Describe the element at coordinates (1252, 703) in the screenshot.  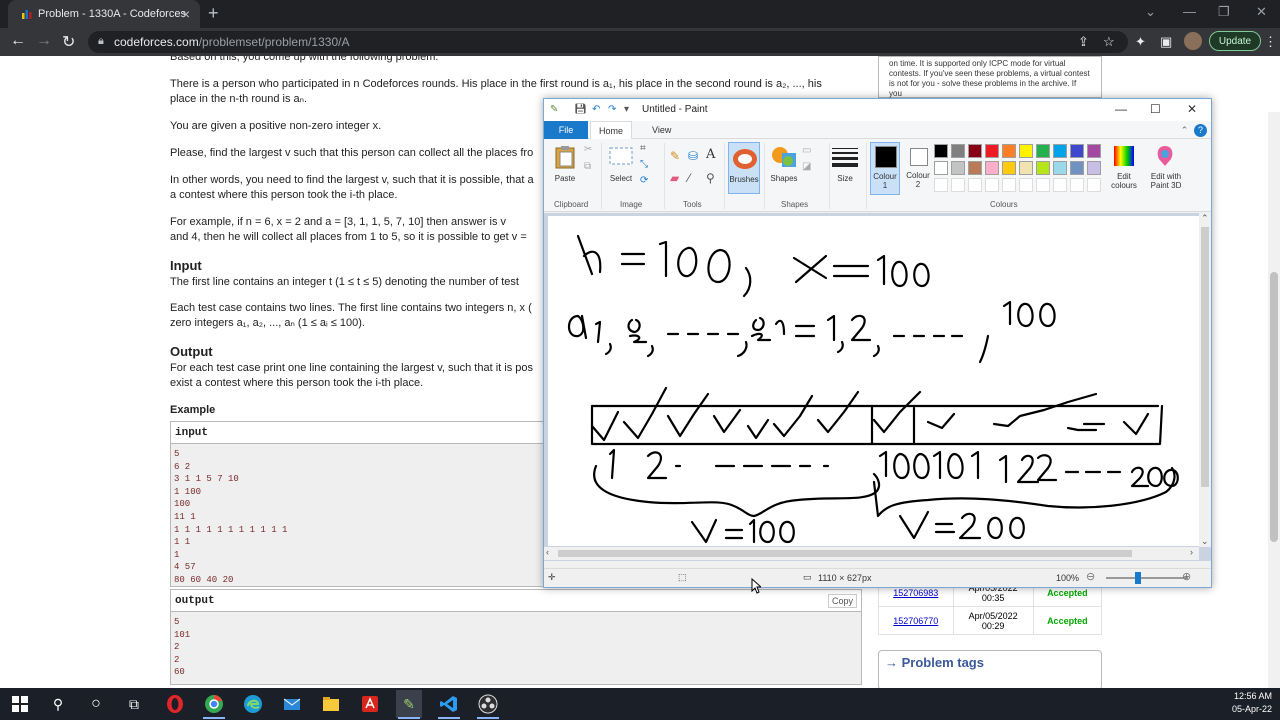
I see `system-clock: 12:56 AM 05-Apr-22` at that location.